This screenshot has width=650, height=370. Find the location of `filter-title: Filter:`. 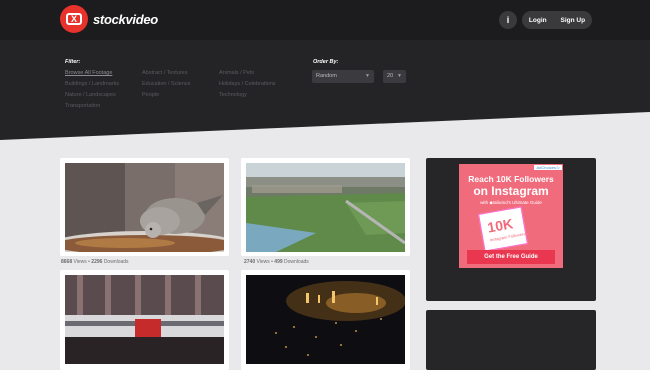

filter-title: Filter: is located at coordinates (73, 62).